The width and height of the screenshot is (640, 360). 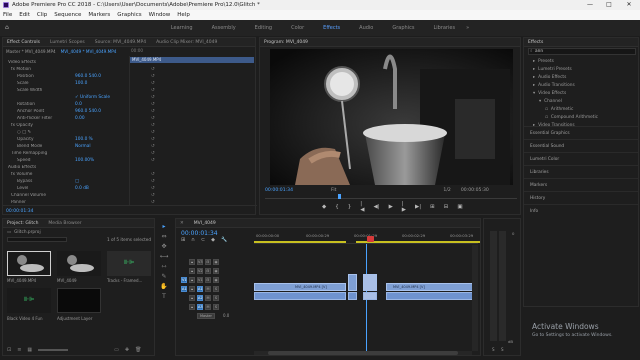 What do you see at coordinates (431, 296) in the screenshot?
I see `clip-a1-d` at bounding box center [431, 296].